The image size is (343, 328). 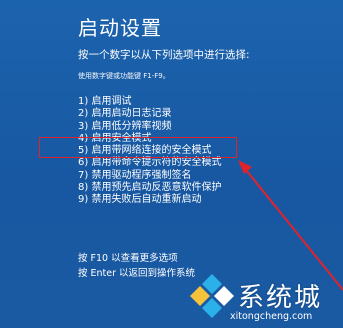 I want to click on option-disable-auto-restart: 9) 禁用失败后自动重新启动, so click(x=149, y=200).